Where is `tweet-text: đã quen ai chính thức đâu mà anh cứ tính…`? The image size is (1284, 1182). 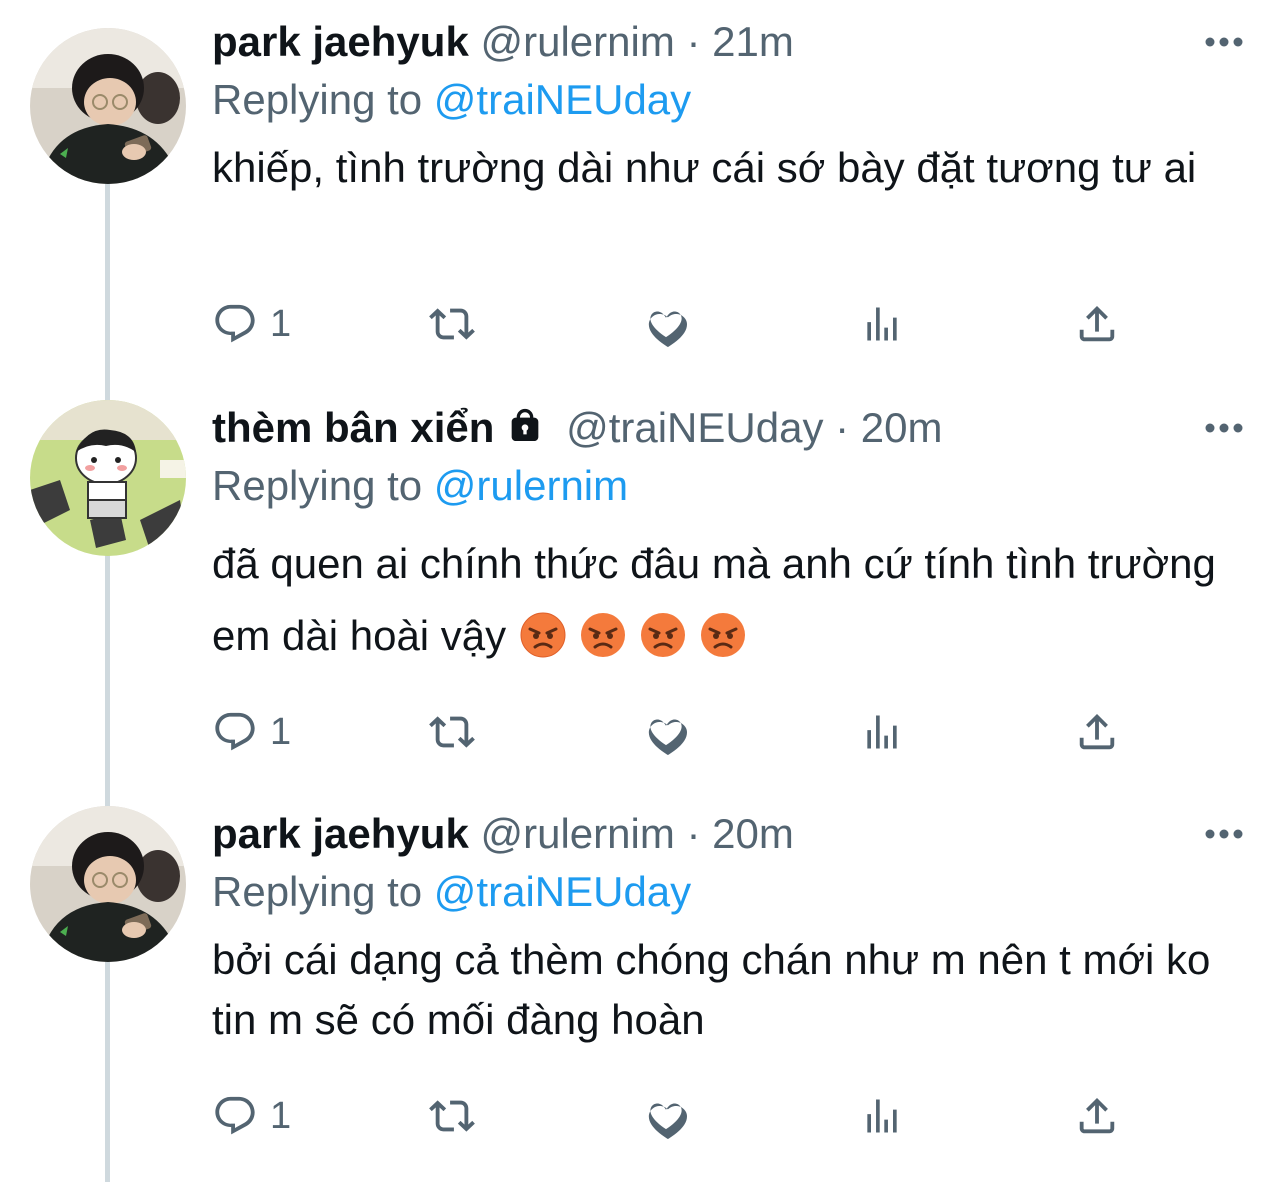 tweet-text: đã quen ai chính thức đâu mà anh cứ tính… is located at coordinates (728, 600).